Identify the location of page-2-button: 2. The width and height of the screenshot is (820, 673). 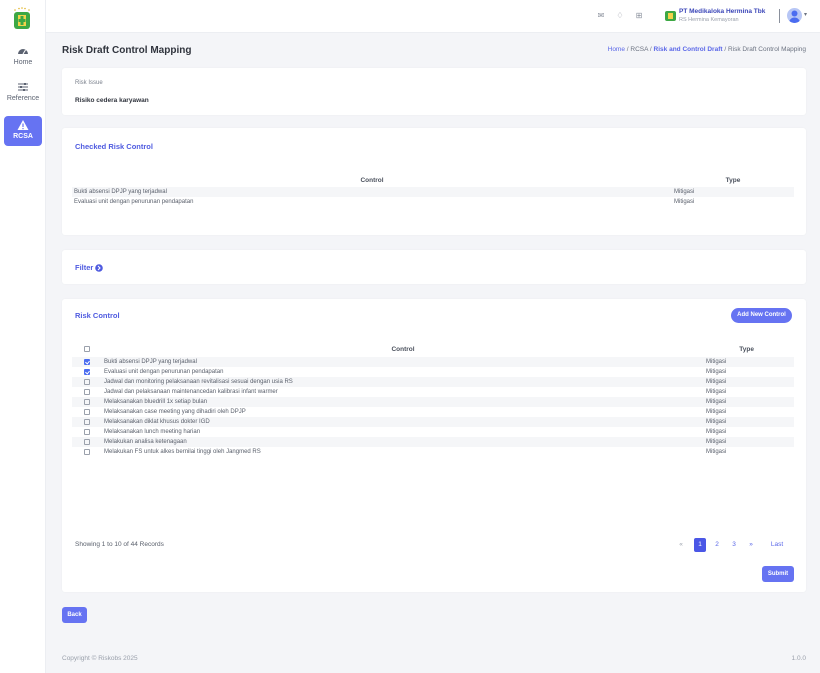
(717, 545).